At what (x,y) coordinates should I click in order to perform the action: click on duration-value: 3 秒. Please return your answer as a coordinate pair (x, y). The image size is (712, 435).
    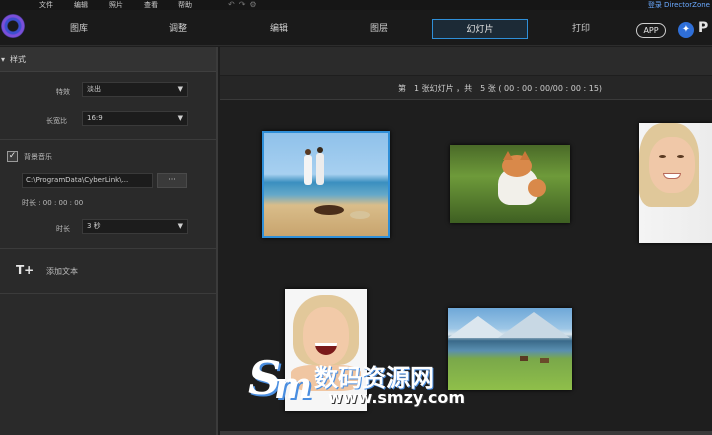
    Looking at the image, I should click on (94, 226).